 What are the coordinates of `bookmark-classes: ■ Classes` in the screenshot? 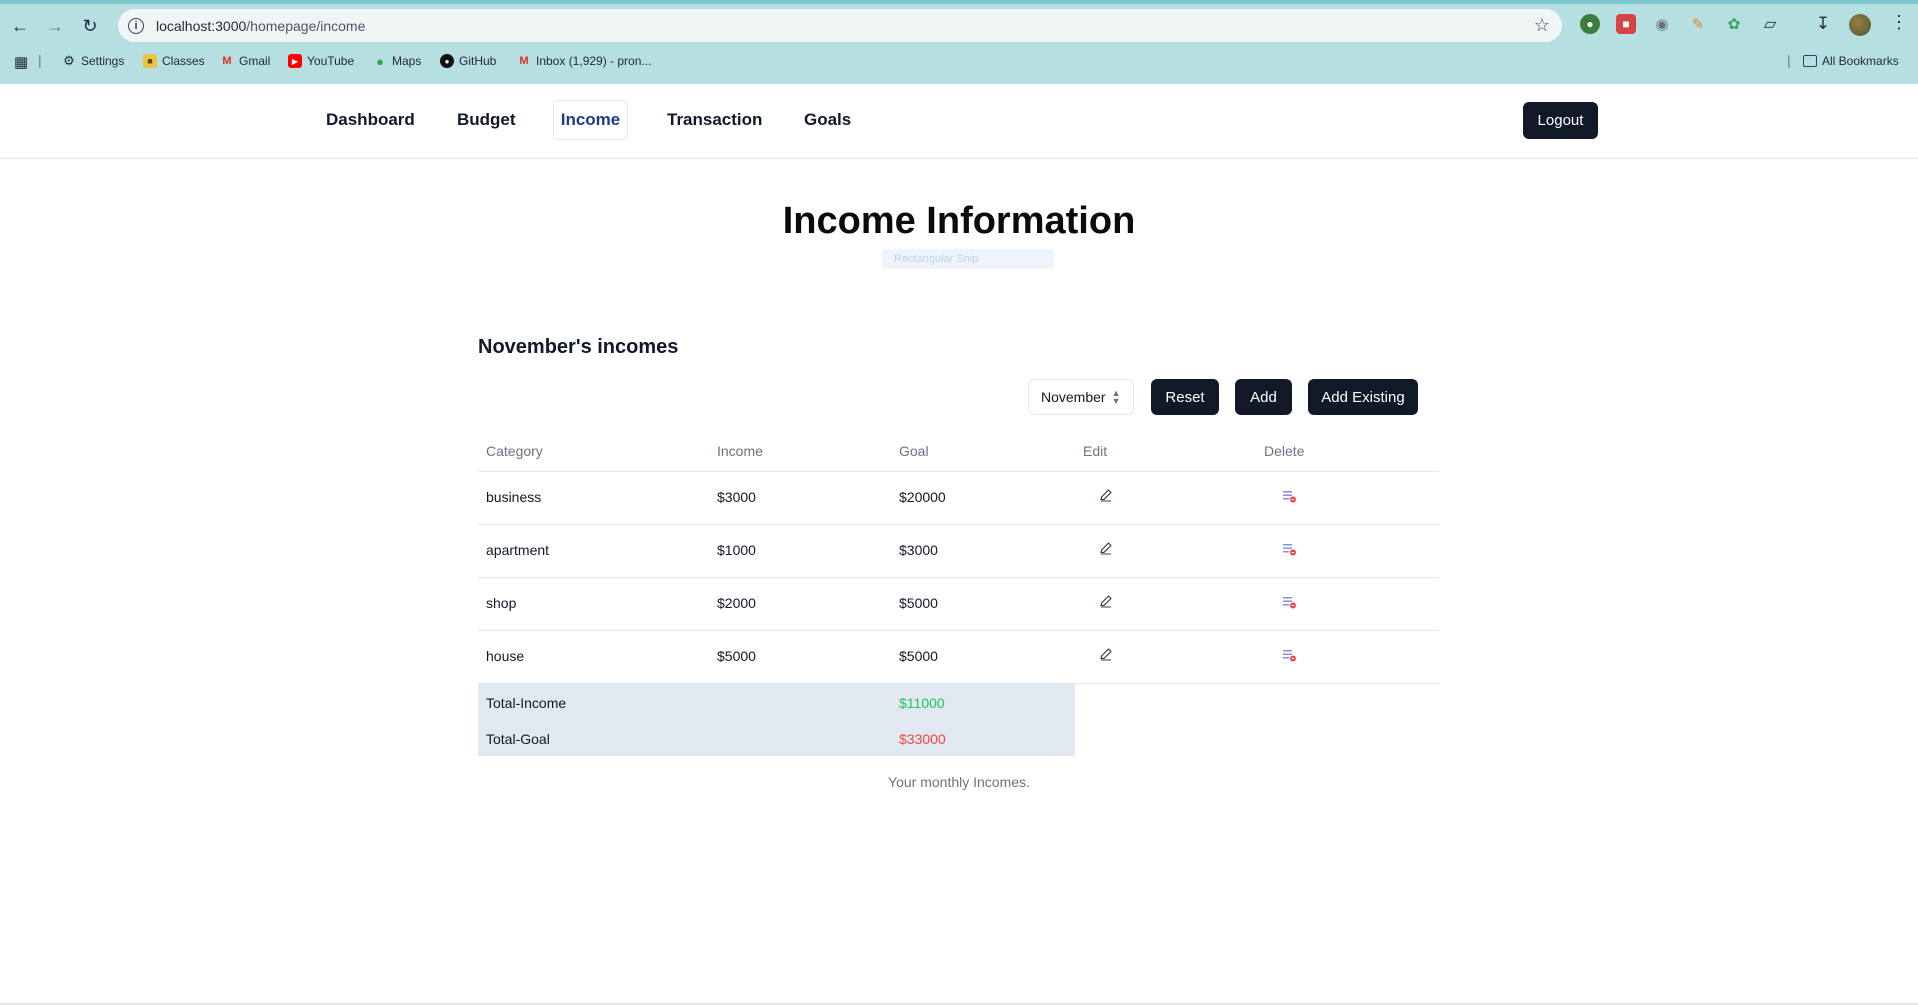 It's located at (174, 61).